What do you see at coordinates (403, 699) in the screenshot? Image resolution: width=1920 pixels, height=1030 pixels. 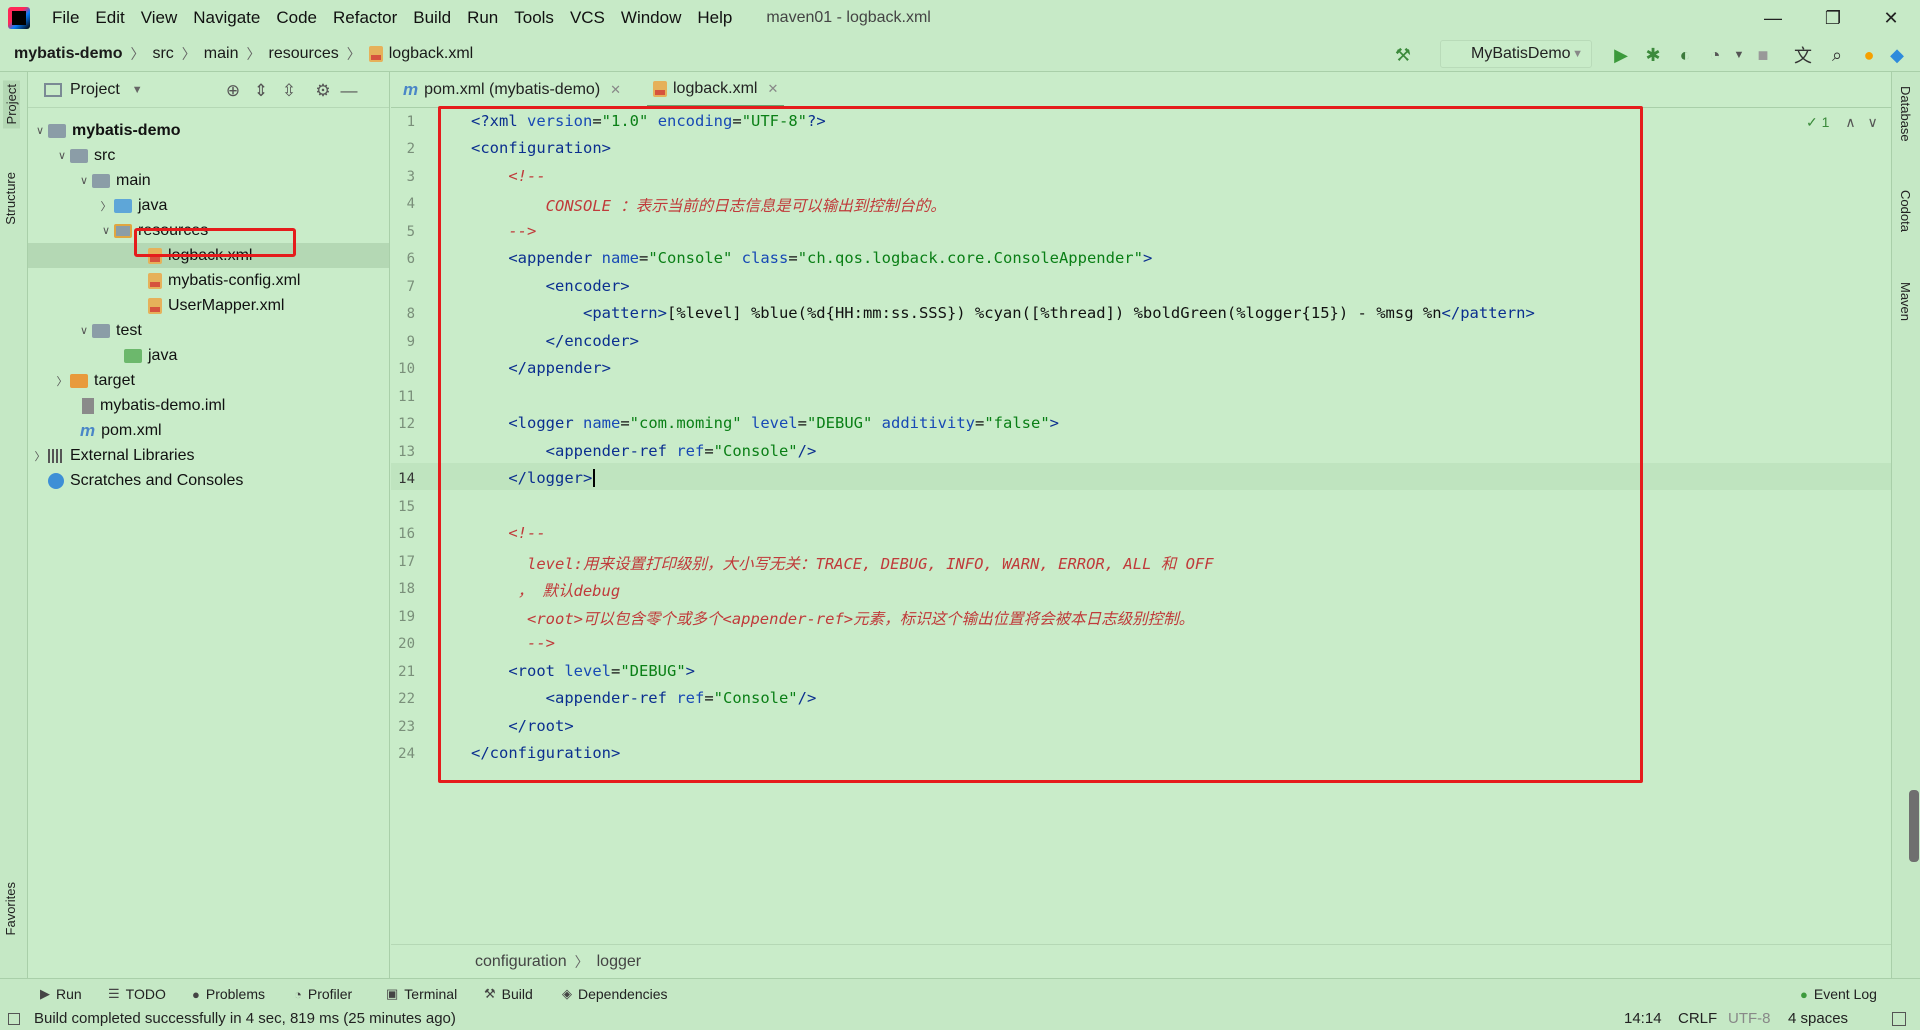 I see `line-number: 22` at bounding box center [403, 699].